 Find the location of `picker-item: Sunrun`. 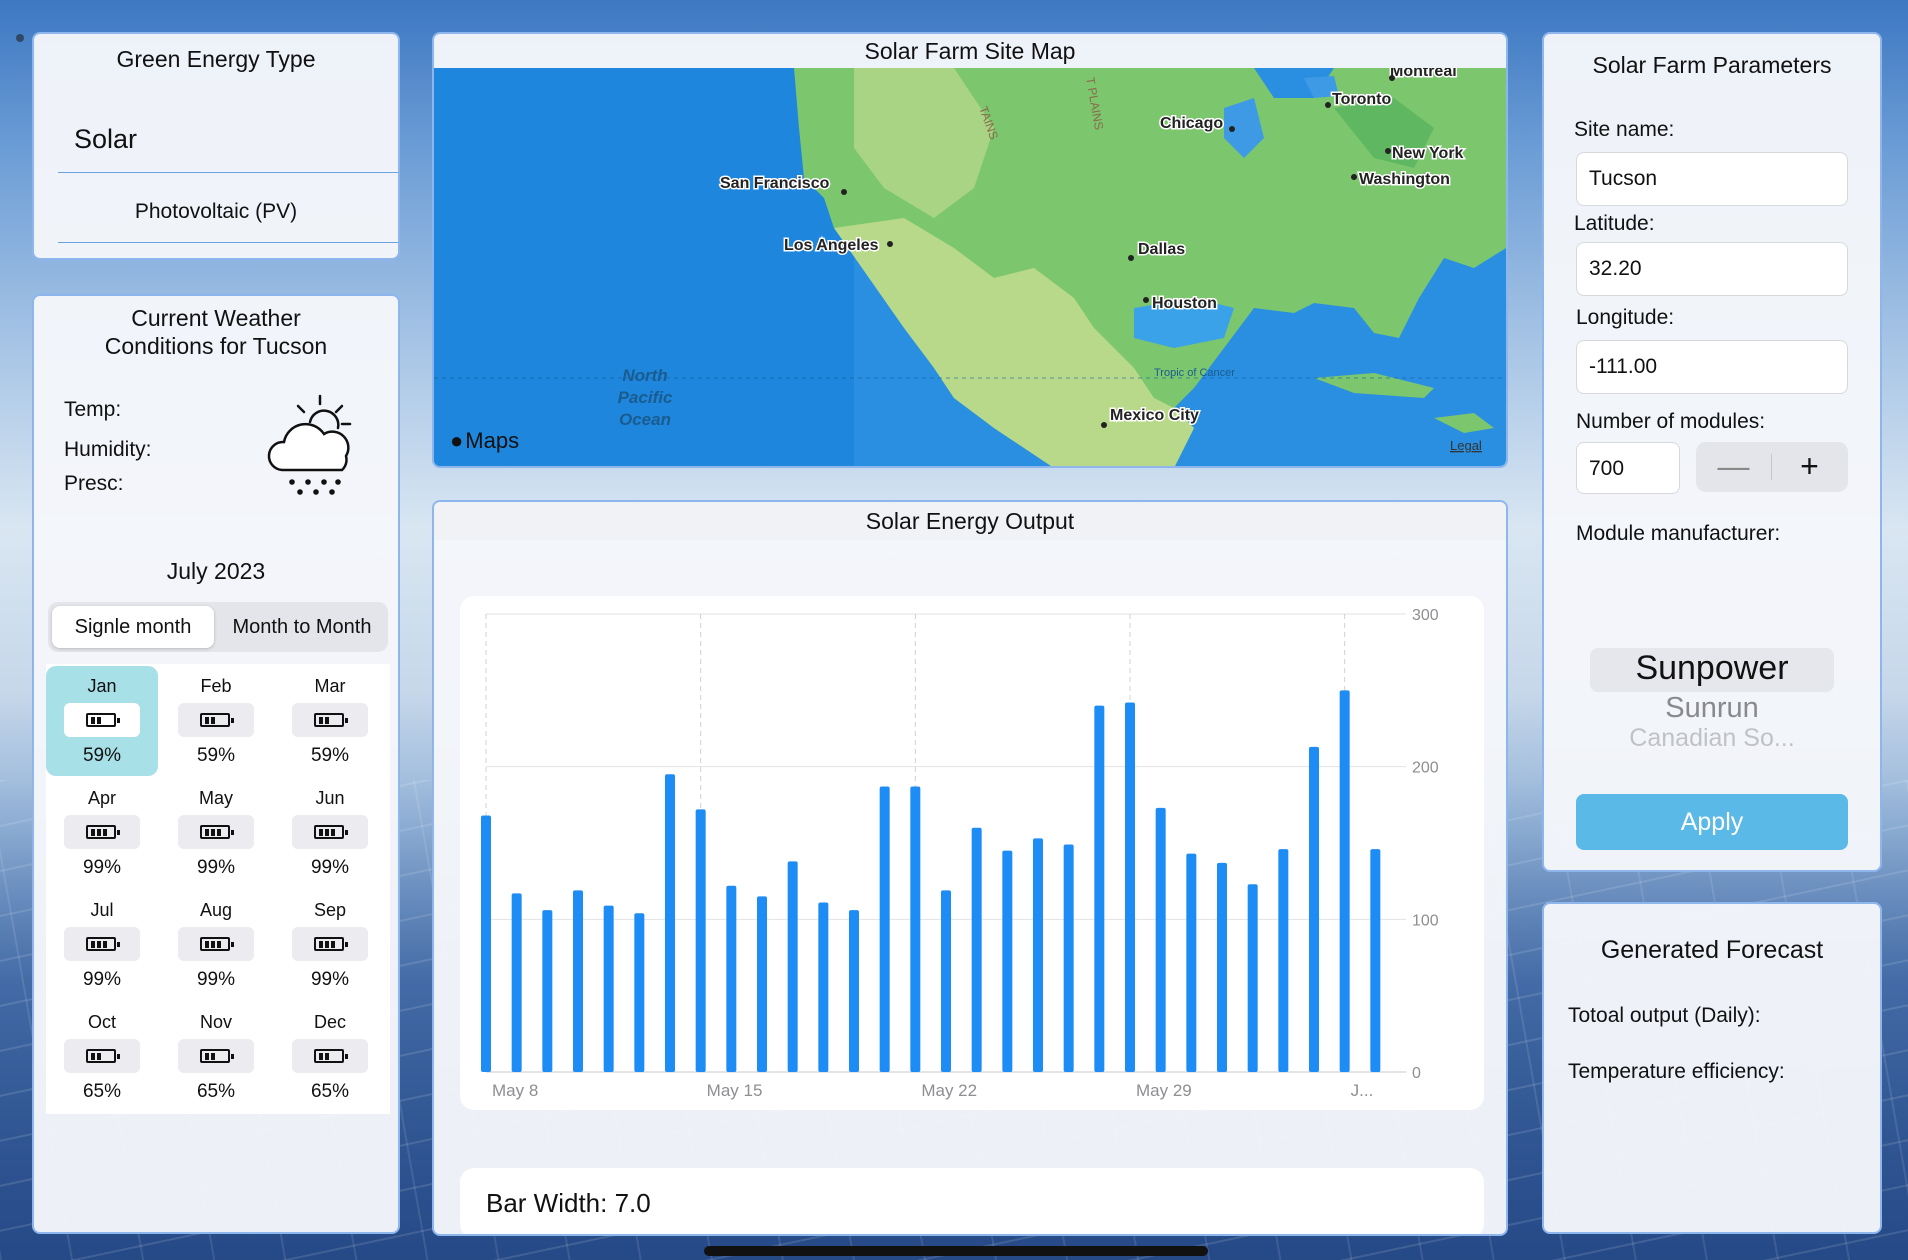

picker-item: Sunrun is located at coordinates (1712, 708).